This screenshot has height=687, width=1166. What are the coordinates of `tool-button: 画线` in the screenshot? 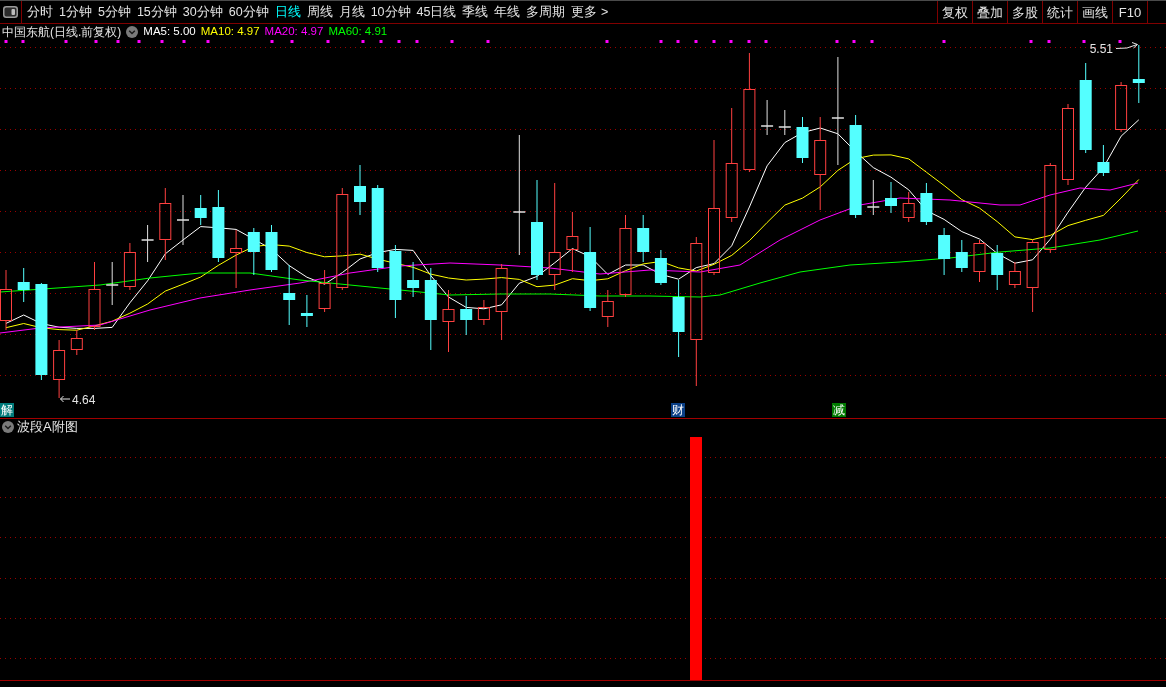 It's located at (1094, 12).